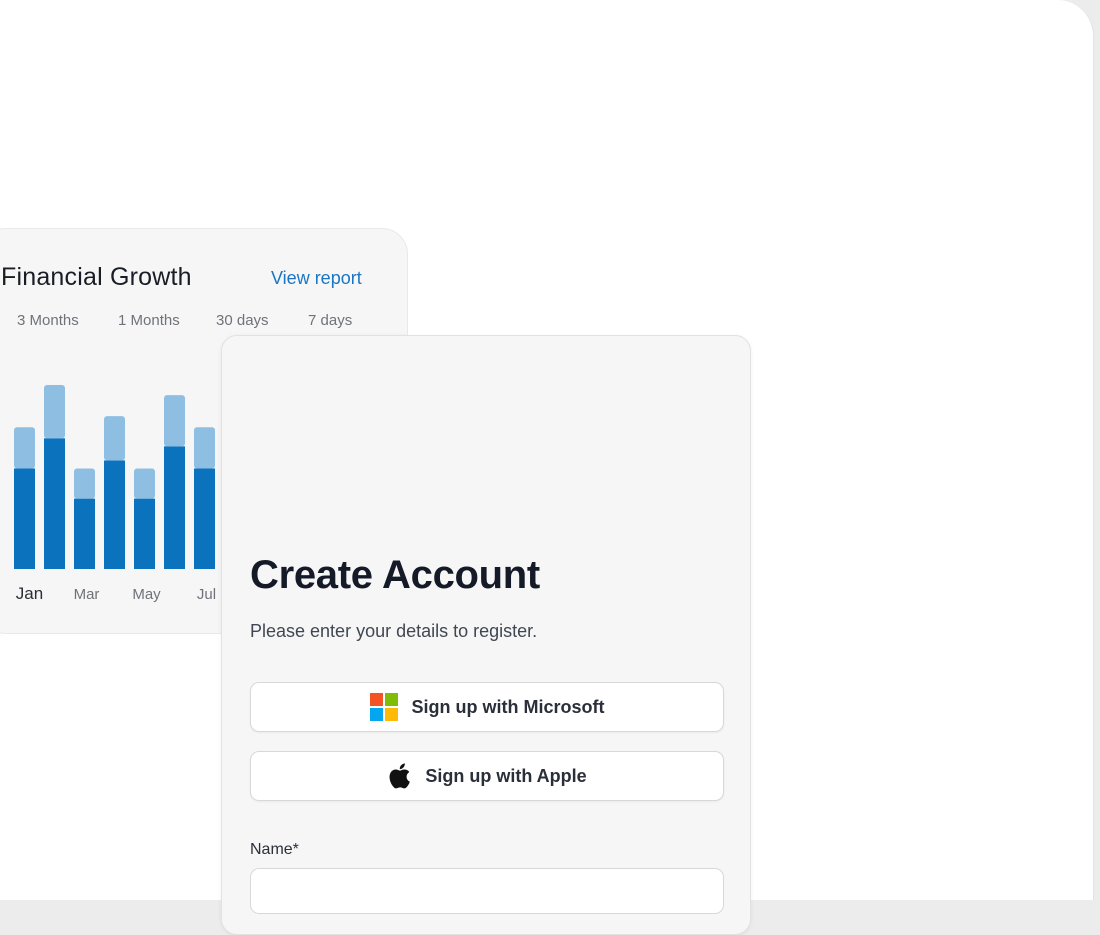  Describe the element at coordinates (67, 320) in the screenshot. I see `tab-3-months: 3 Months` at that location.